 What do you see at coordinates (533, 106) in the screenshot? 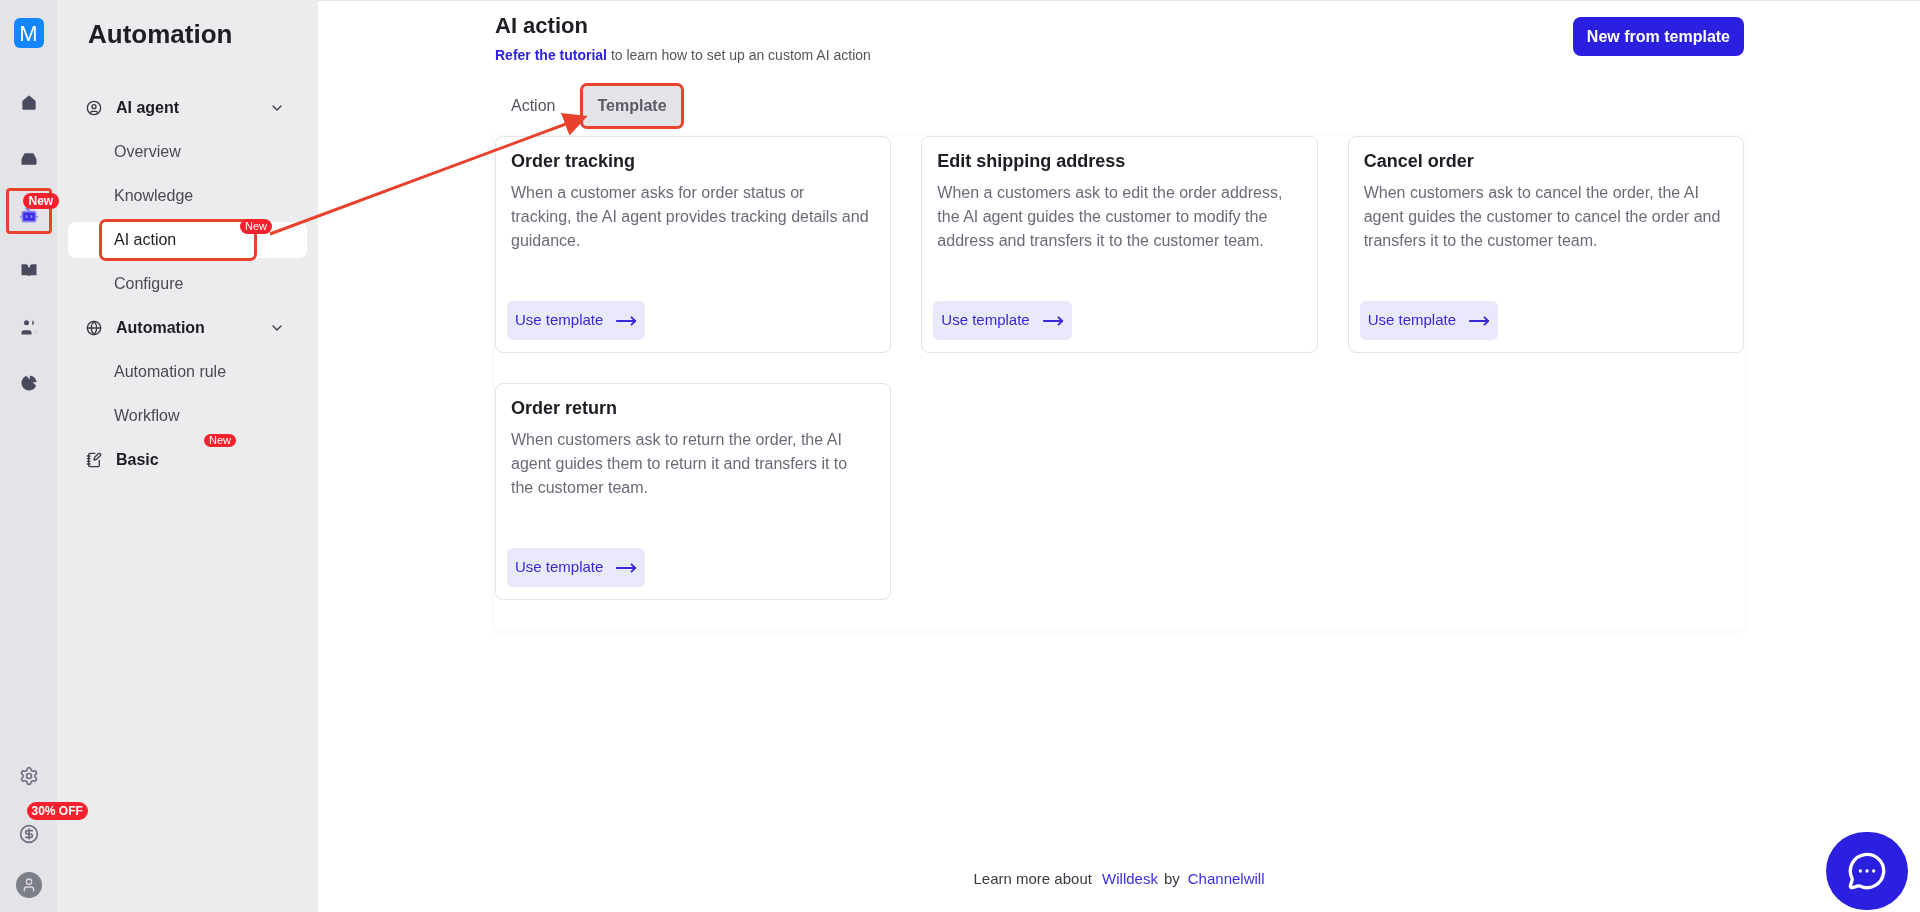
I see `tab: Action` at bounding box center [533, 106].